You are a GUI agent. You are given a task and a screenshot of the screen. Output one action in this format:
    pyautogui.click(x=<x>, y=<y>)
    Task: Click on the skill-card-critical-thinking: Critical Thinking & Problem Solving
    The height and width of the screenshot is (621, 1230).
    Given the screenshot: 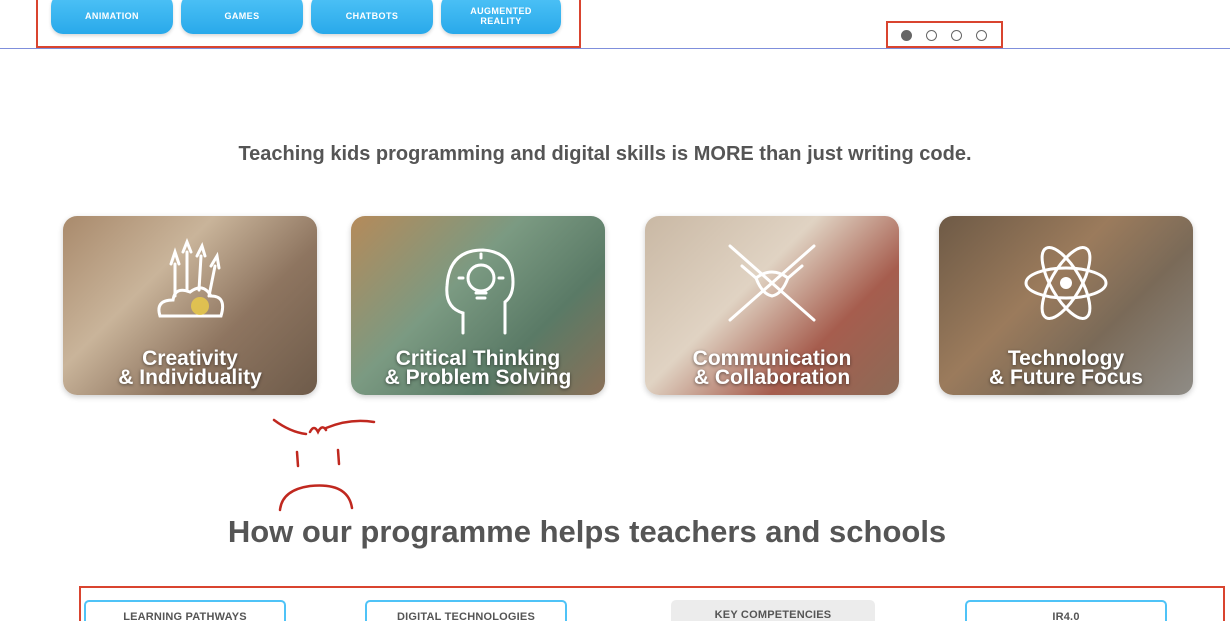 What is the action you would take?
    pyautogui.click(x=478, y=305)
    